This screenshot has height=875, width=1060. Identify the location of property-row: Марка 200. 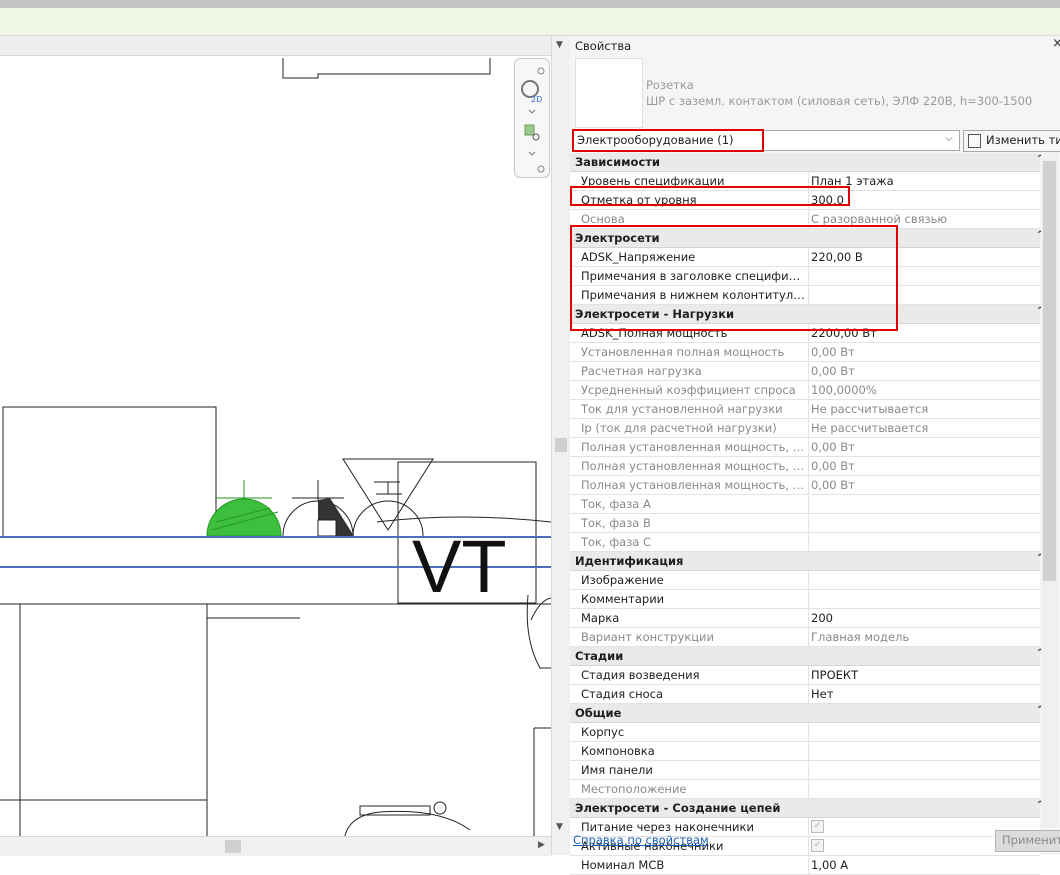
(805, 618).